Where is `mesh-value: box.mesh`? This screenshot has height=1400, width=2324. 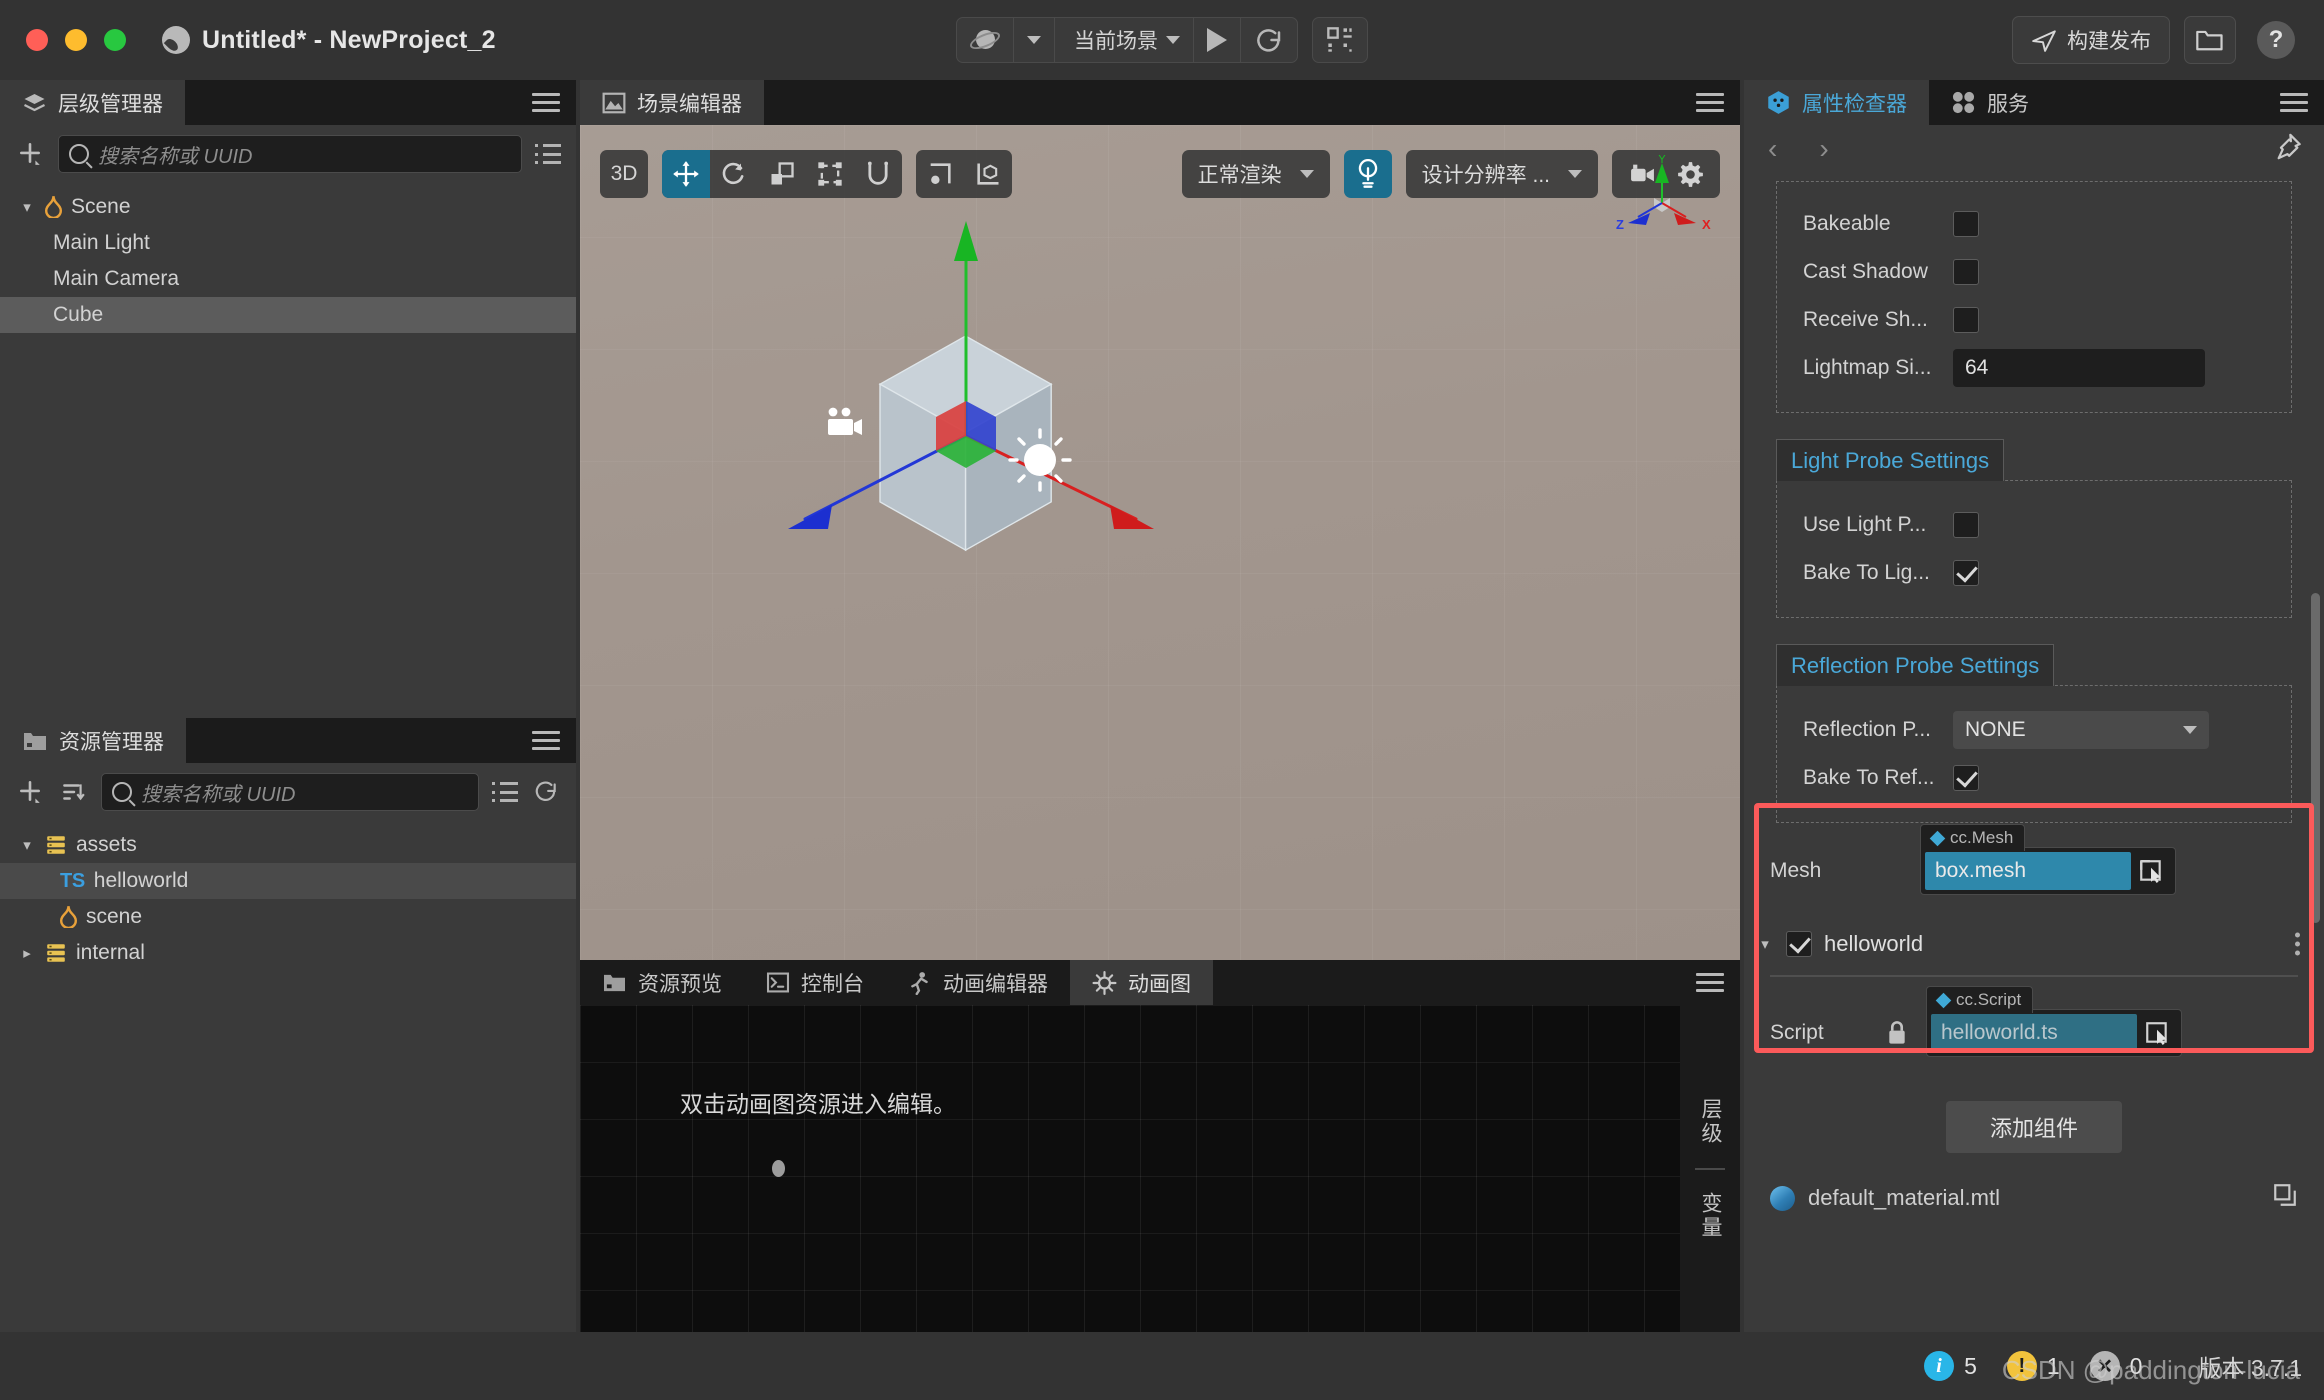
mesh-value: box.mesh is located at coordinates (2028, 871).